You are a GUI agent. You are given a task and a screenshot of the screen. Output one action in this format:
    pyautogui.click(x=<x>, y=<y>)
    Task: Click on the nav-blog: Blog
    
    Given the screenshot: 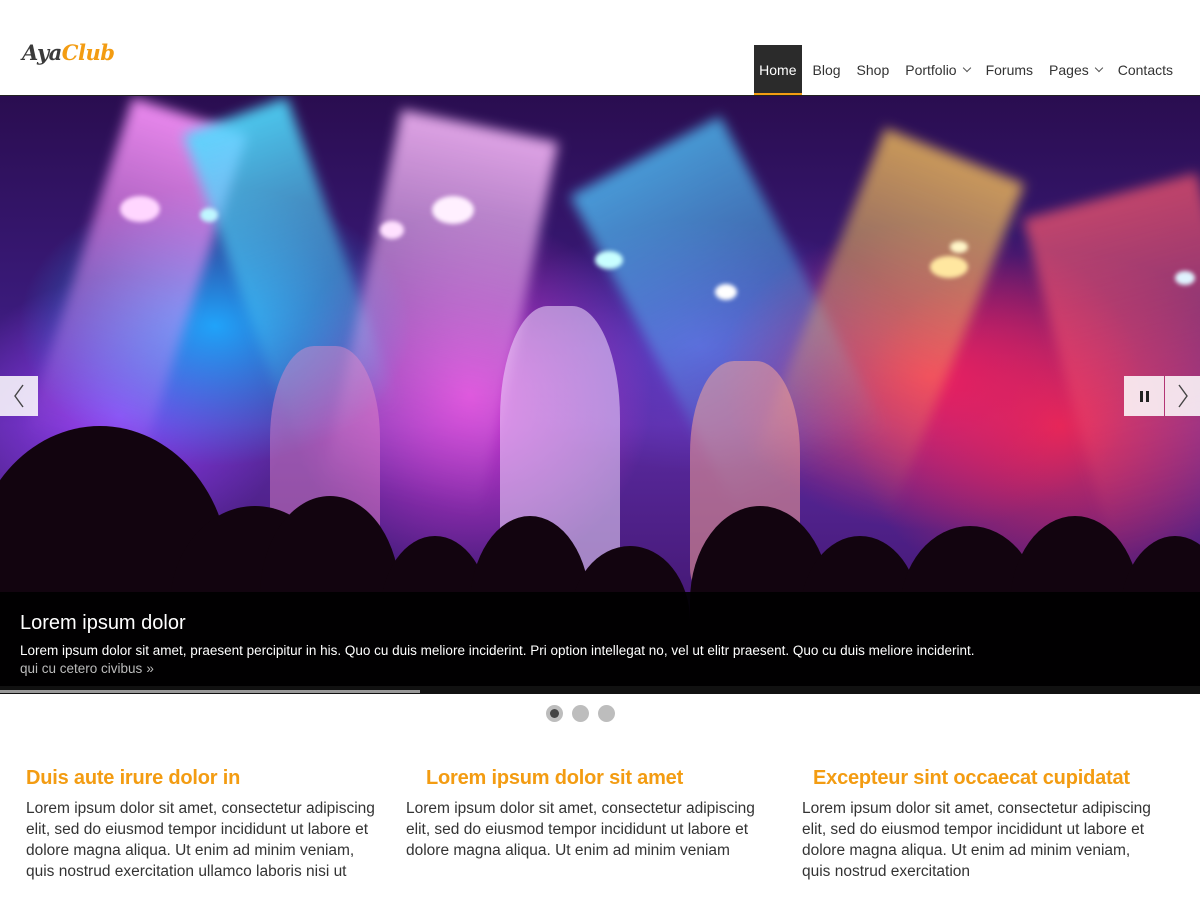 What is the action you would take?
    pyautogui.click(x=827, y=70)
    